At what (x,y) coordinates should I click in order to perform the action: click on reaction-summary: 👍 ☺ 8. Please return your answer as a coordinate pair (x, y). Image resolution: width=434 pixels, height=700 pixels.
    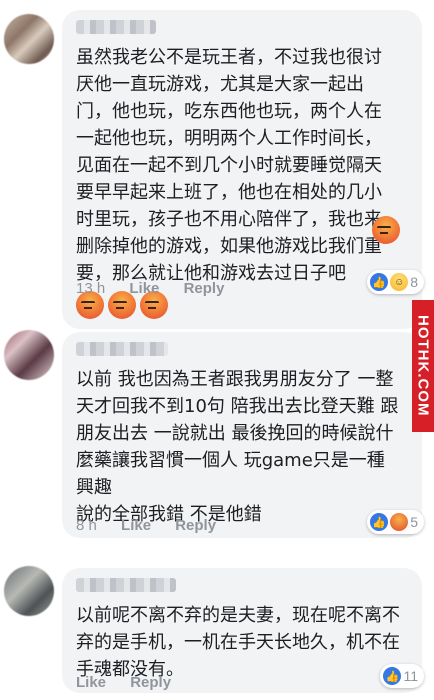
    Looking at the image, I should click on (395, 282).